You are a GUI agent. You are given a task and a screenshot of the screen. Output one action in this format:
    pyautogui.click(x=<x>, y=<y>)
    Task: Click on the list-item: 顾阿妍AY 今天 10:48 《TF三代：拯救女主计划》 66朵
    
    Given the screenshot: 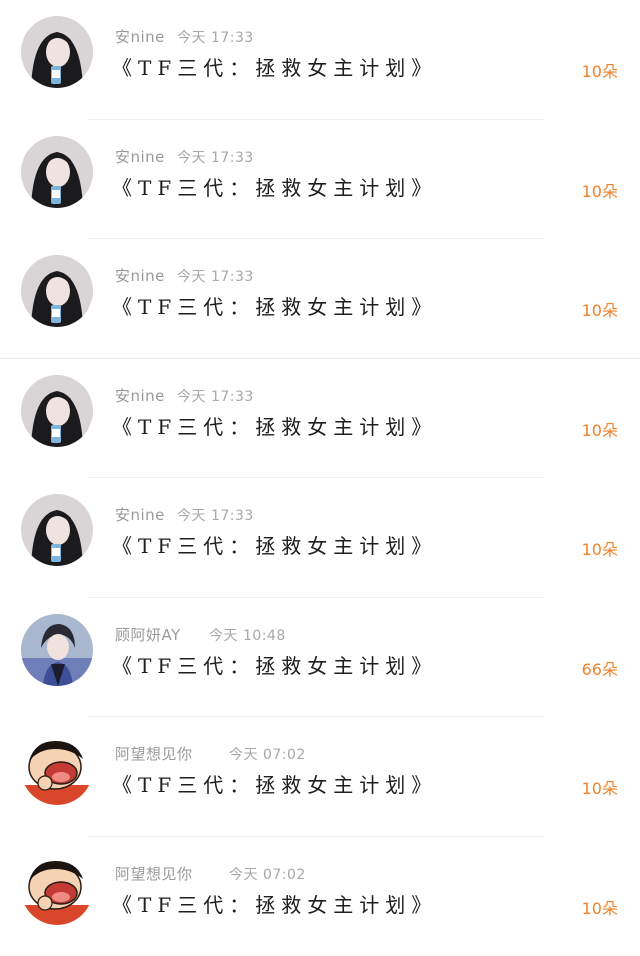 What is the action you would take?
    pyautogui.click(x=320, y=658)
    